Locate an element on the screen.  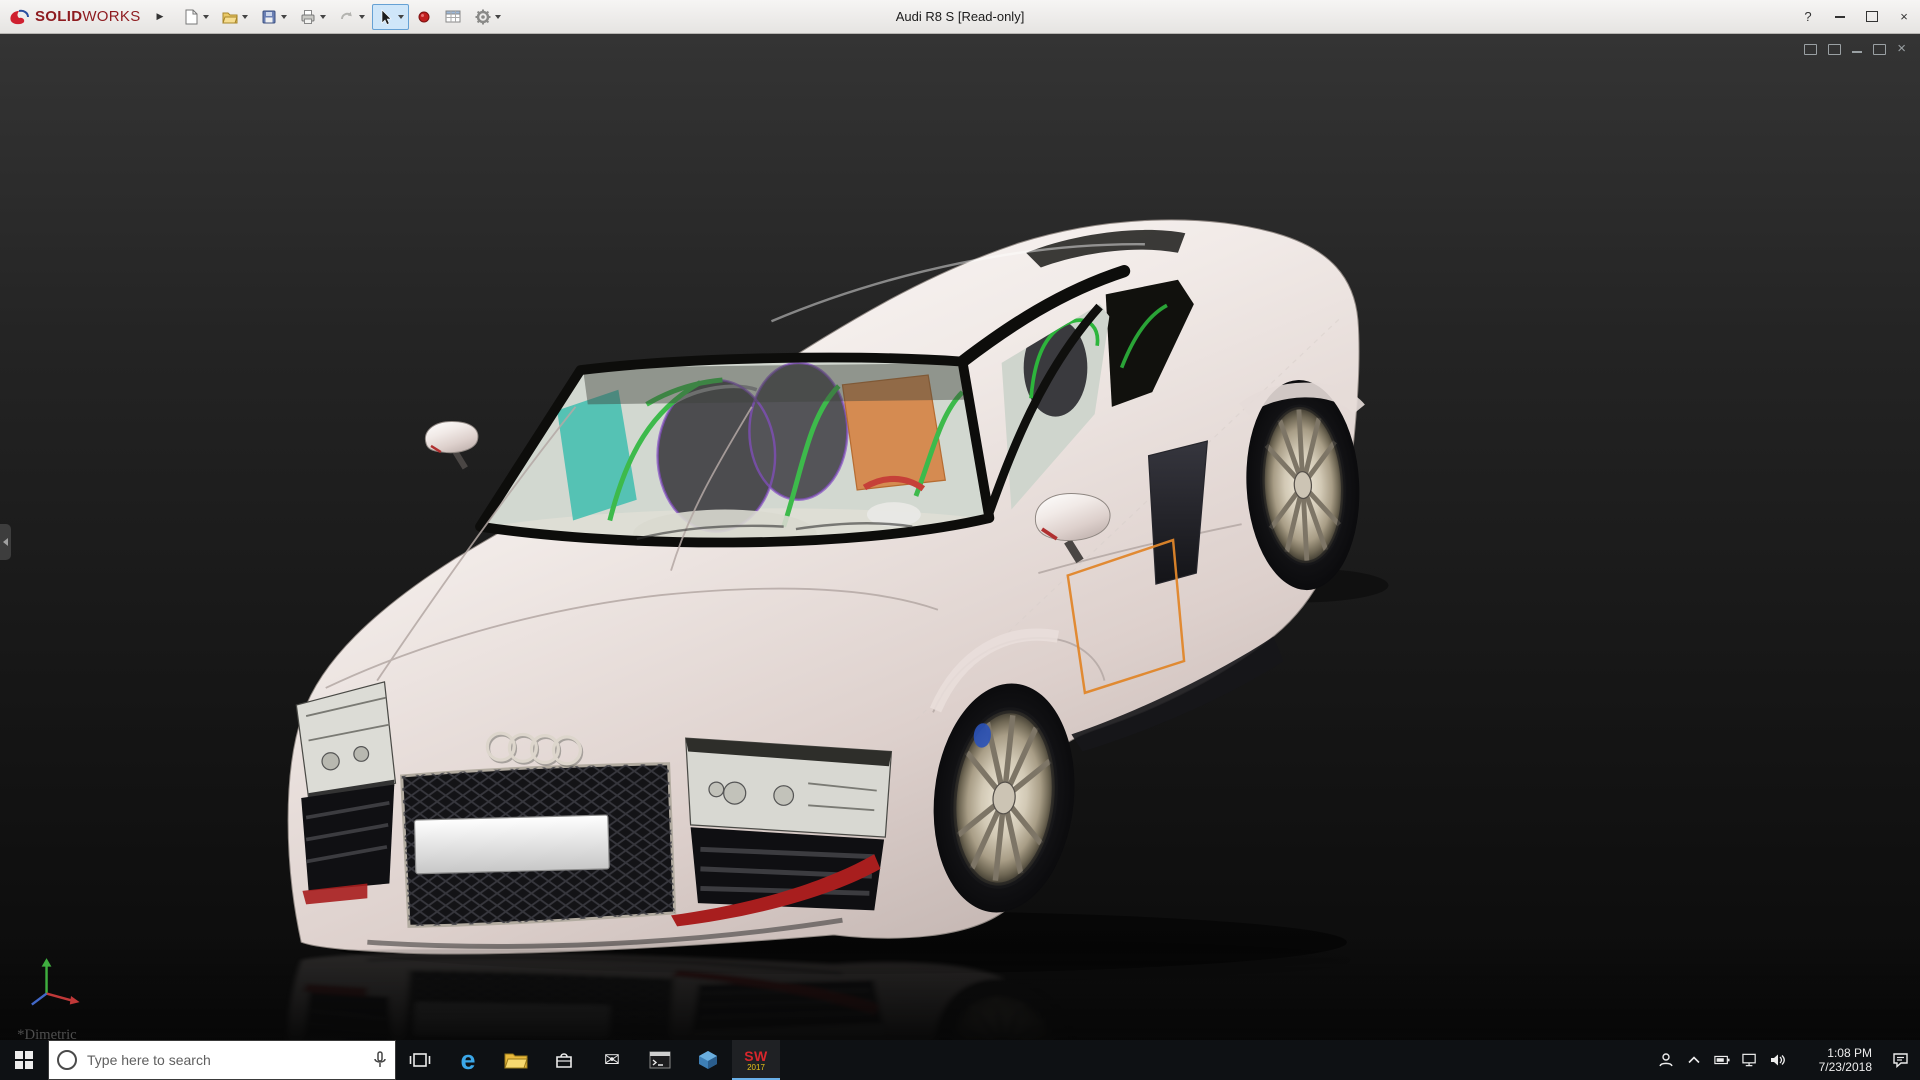
cascade-window-icon is located at coordinates (1835, 49).